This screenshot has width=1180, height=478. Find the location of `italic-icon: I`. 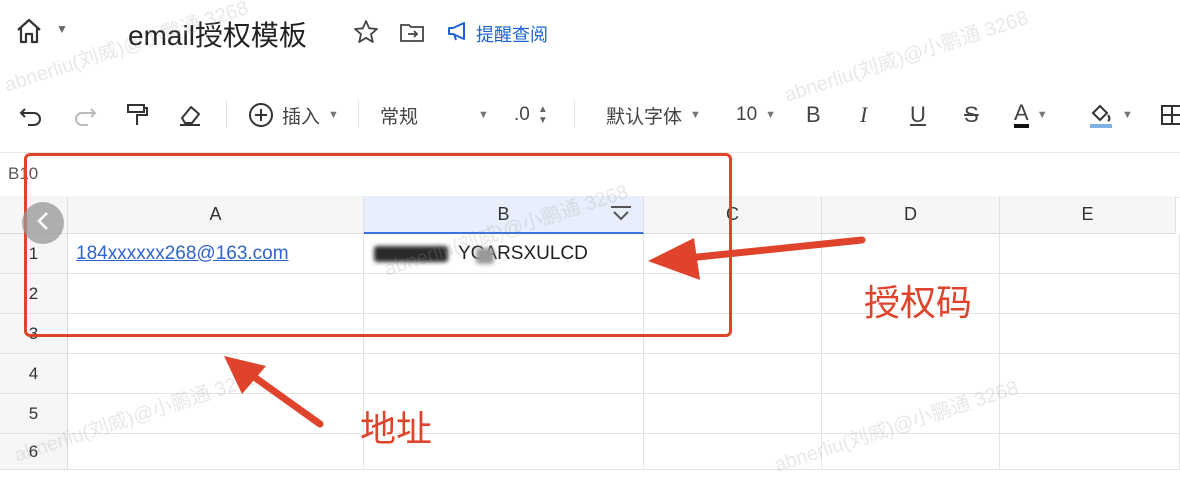

italic-icon: I is located at coordinates (864, 114).